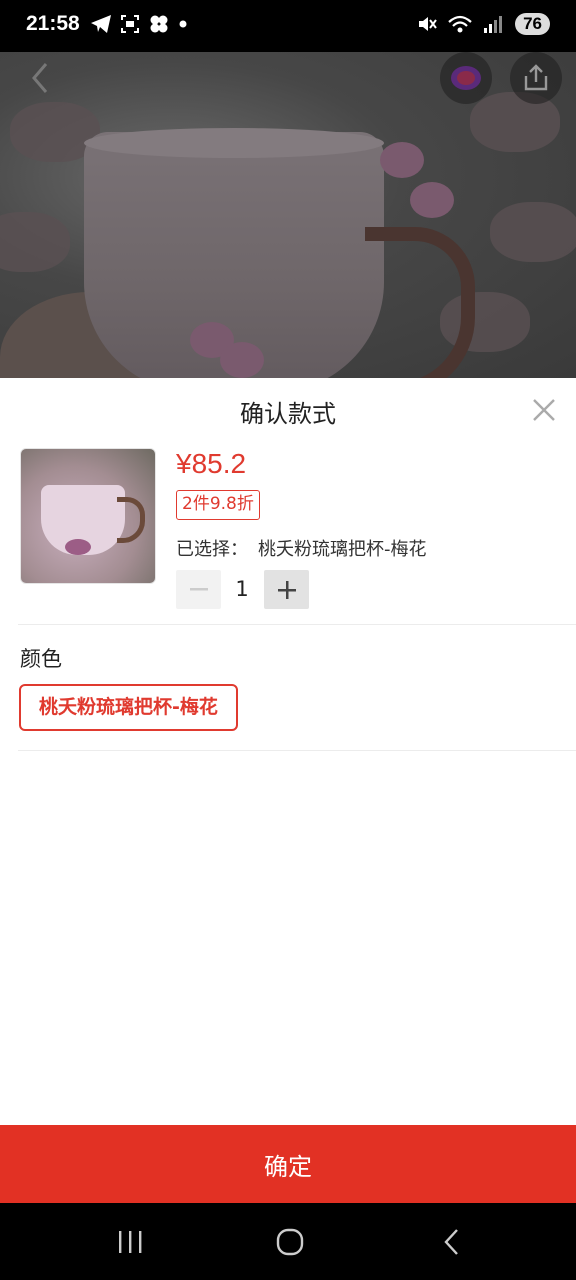 Image resolution: width=576 pixels, height=1280 pixels. I want to click on nav-back-button, so click(452, 1242).